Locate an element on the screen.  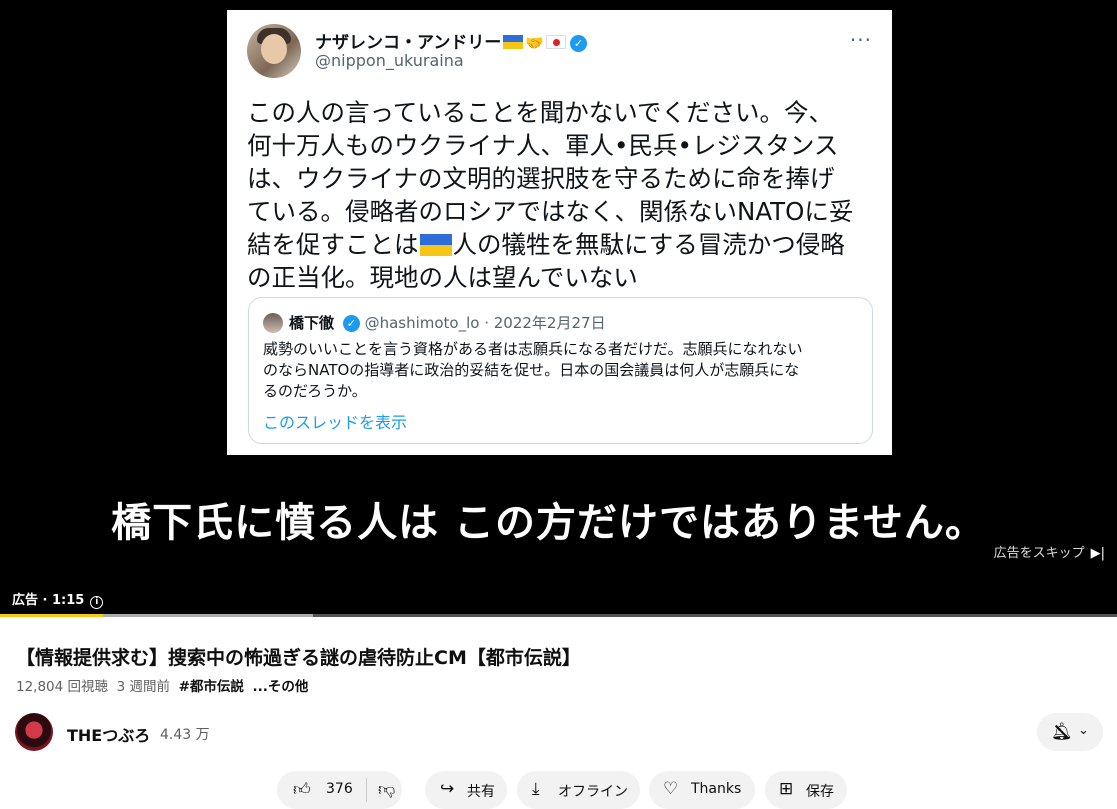
like-dislike-group: 👍︎ 376 👎︎ is located at coordinates (339, 790).